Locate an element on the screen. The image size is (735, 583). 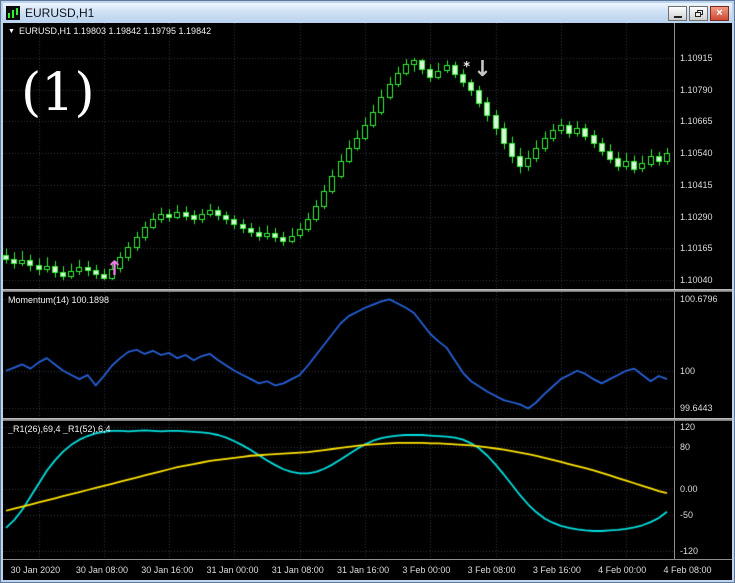
minimize-icon is located at coordinates (677, 17).